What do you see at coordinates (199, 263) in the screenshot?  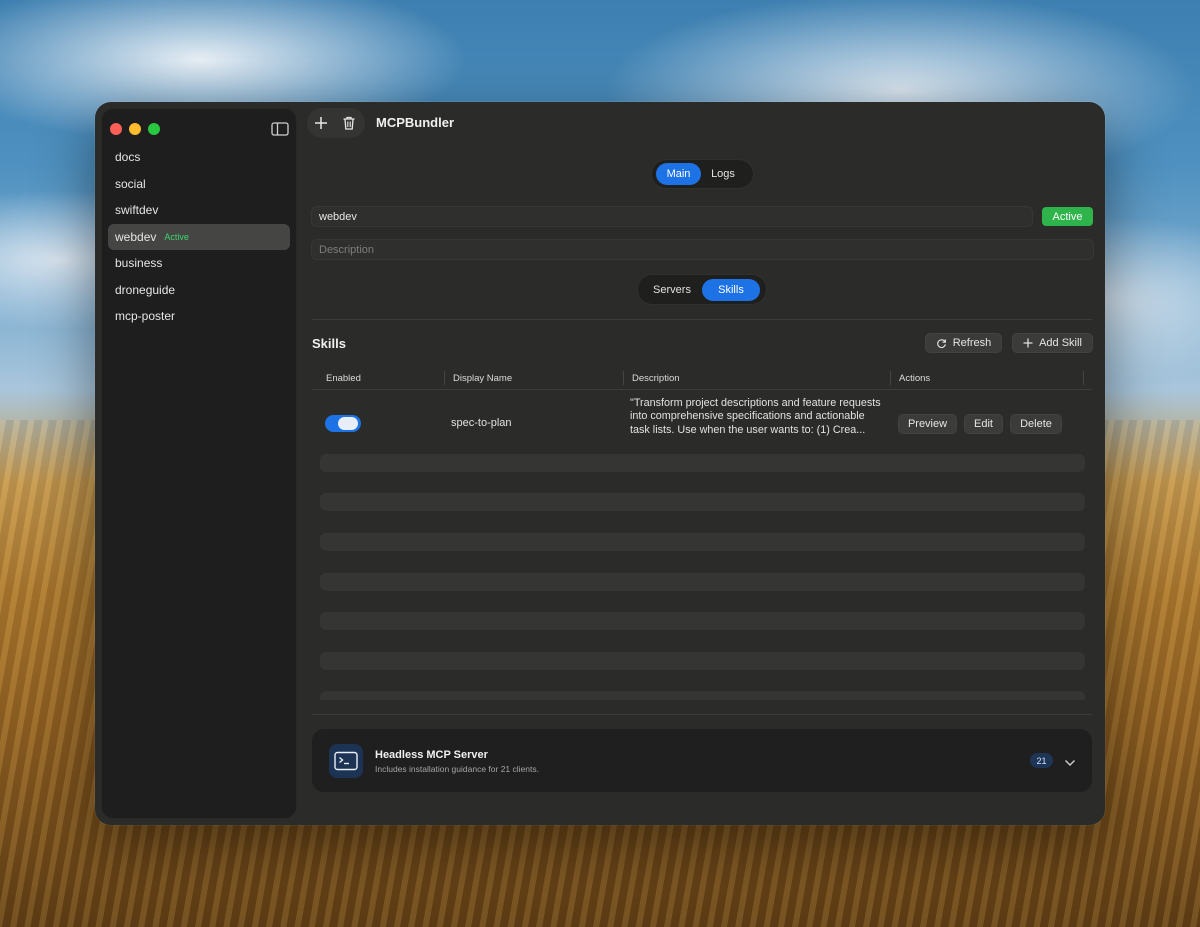 I see `sidebar-item-business: business` at bounding box center [199, 263].